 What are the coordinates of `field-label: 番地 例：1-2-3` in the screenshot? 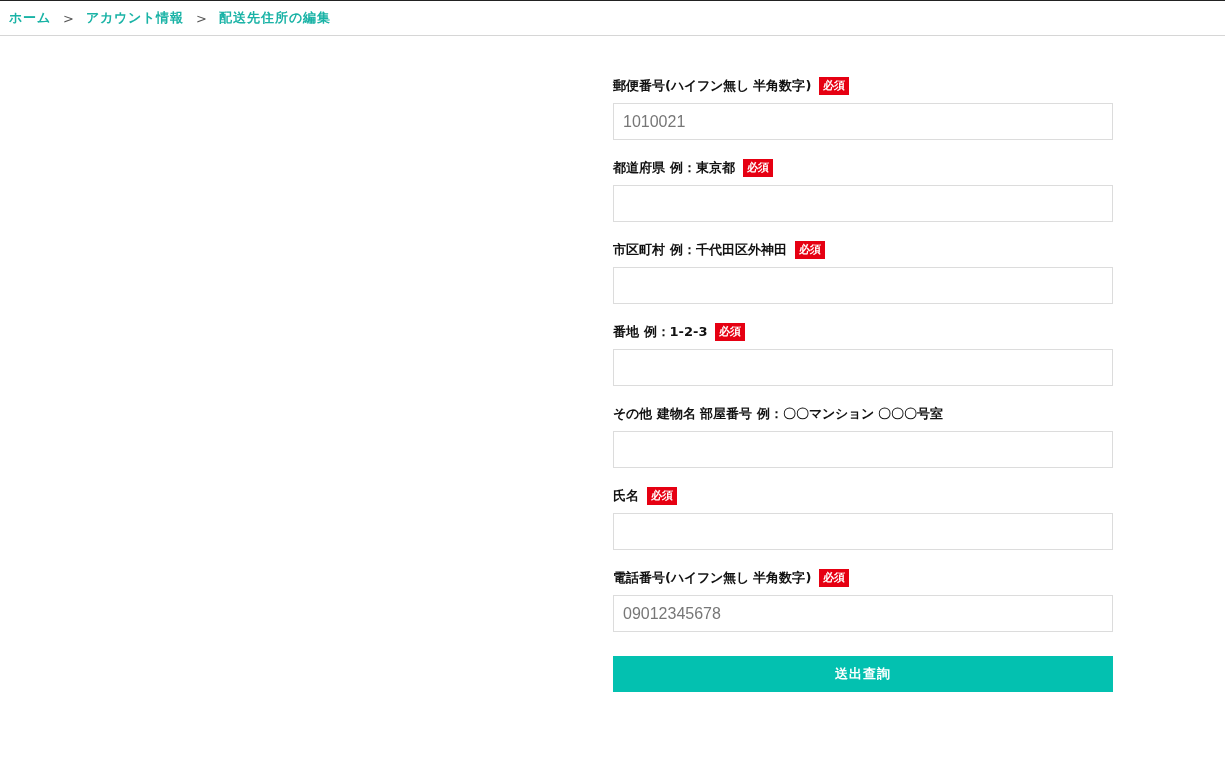 It's located at (660, 332).